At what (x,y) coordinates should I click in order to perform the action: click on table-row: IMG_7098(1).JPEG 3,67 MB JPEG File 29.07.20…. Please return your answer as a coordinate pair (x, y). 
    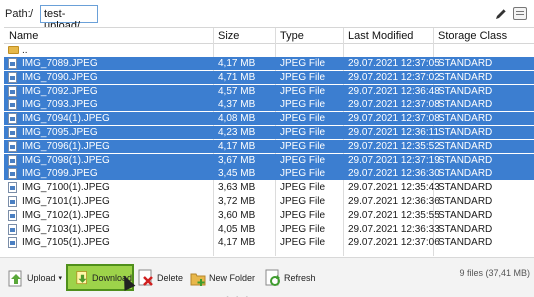
    Looking at the image, I should click on (269, 160).